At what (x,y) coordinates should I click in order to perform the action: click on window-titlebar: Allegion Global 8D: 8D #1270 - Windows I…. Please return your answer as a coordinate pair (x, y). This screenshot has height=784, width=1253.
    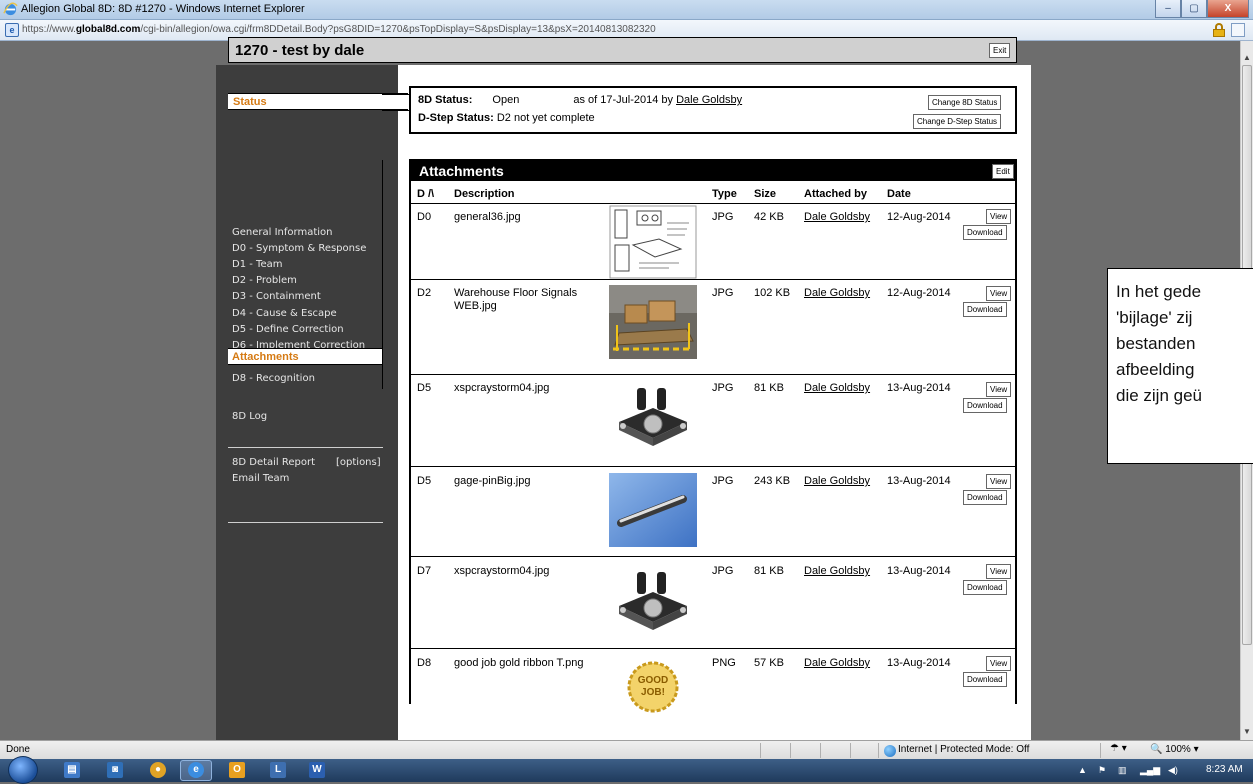
    Looking at the image, I should click on (626, 10).